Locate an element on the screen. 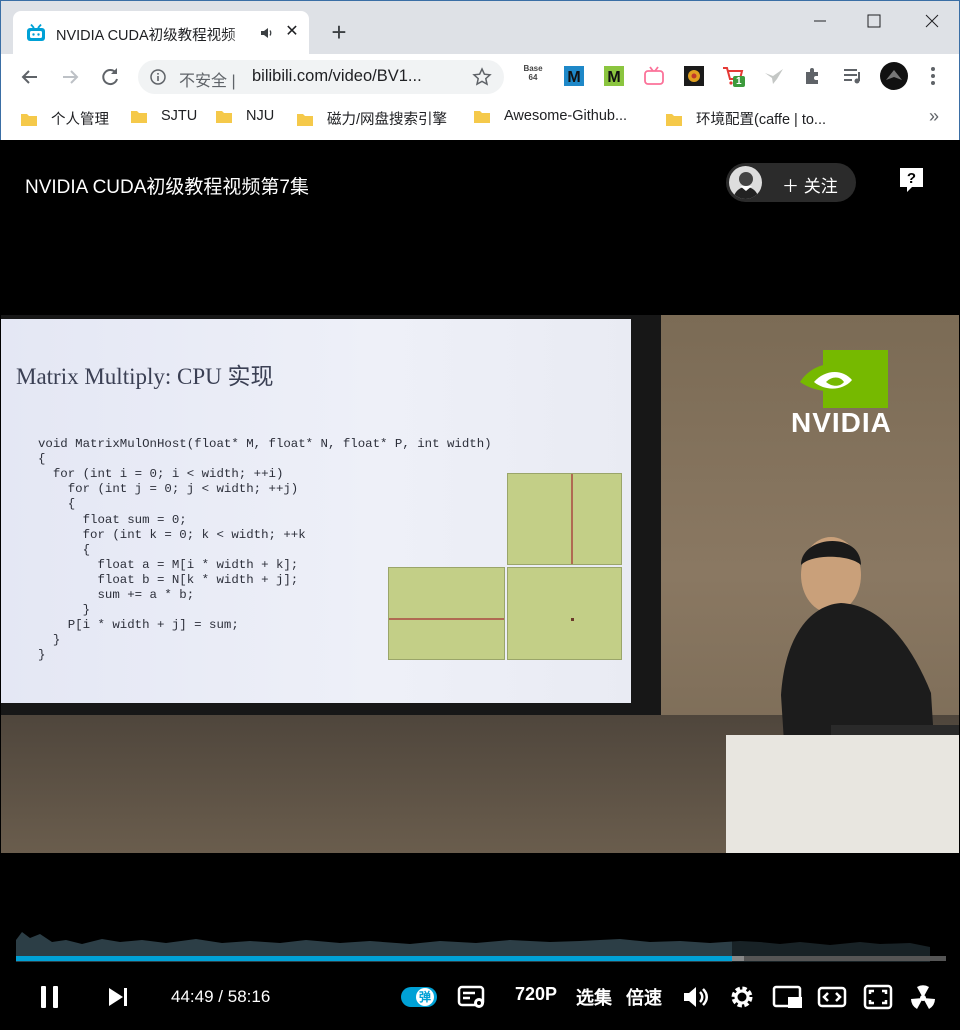 The image size is (960, 1030). kebab-menu-icon is located at coordinates (933, 76).